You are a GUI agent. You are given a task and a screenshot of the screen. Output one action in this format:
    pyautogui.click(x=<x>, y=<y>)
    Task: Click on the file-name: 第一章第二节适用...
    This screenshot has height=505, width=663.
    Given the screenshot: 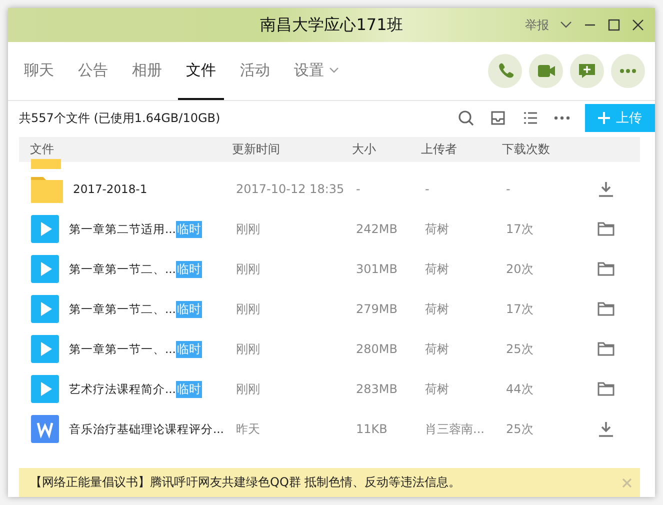 What is the action you would take?
    pyautogui.click(x=122, y=229)
    